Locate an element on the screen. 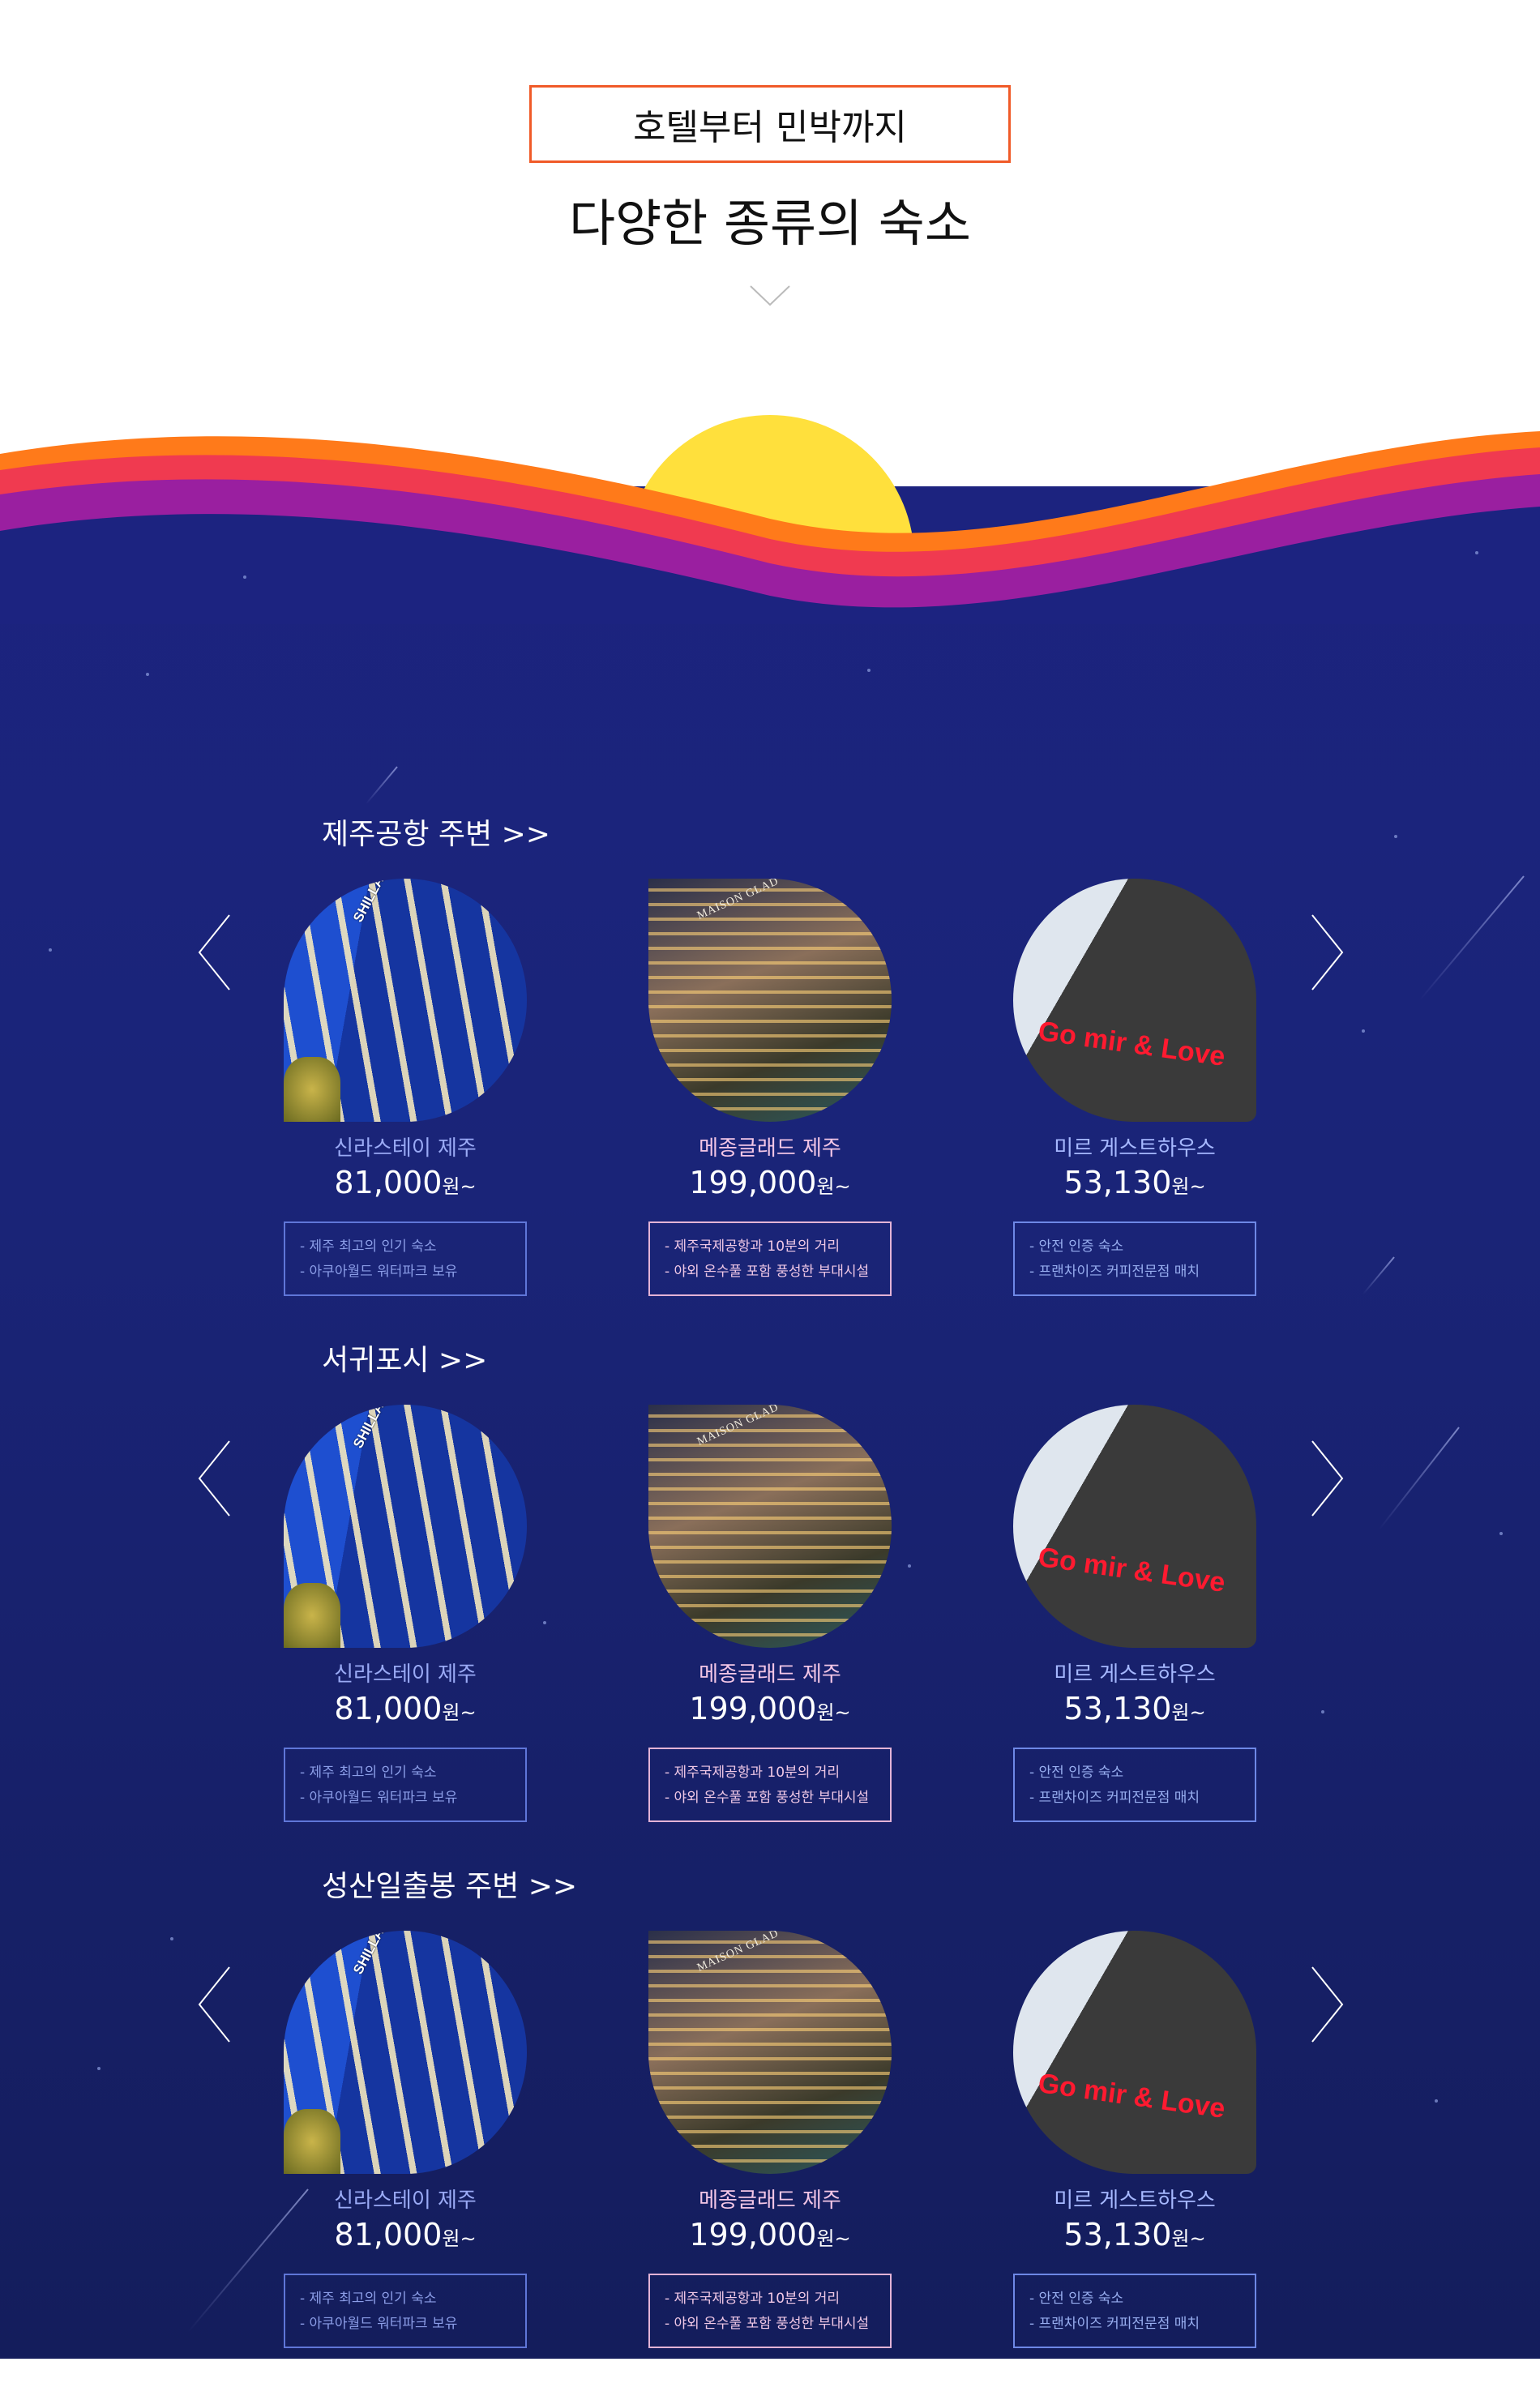 The image size is (1540, 2383). sunset-waves is located at coordinates (770, 510).